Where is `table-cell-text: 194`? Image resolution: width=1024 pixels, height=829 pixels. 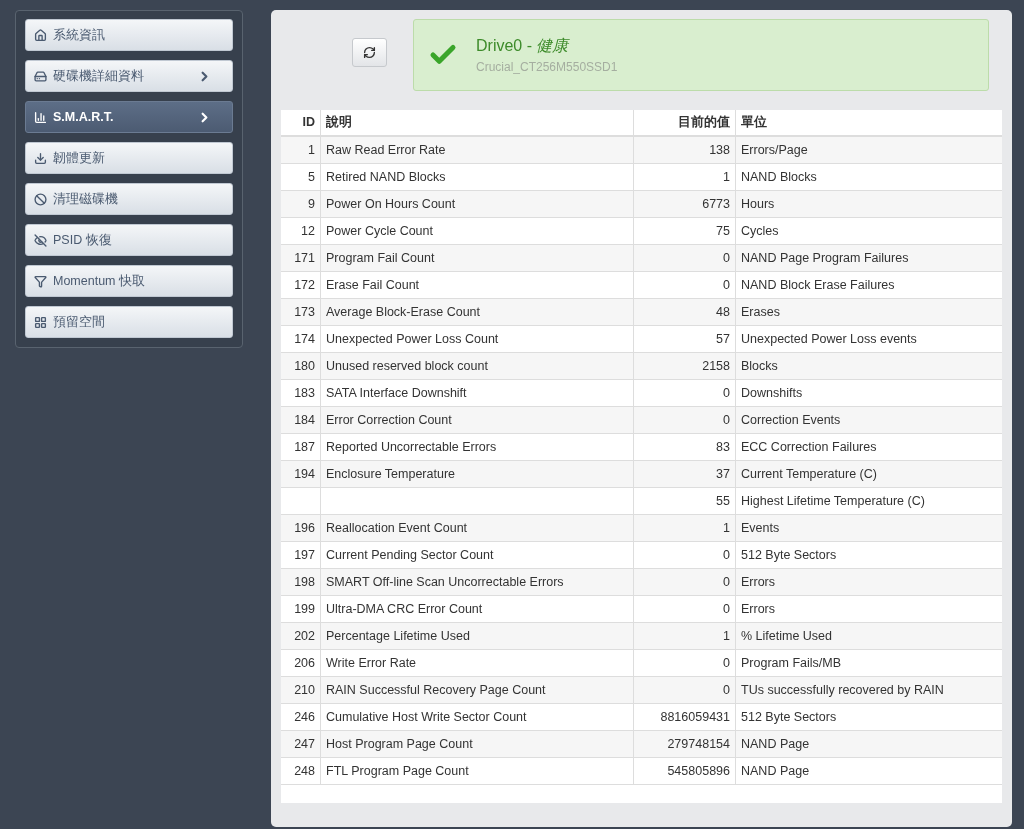 table-cell-text: 194 is located at coordinates (304, 474).